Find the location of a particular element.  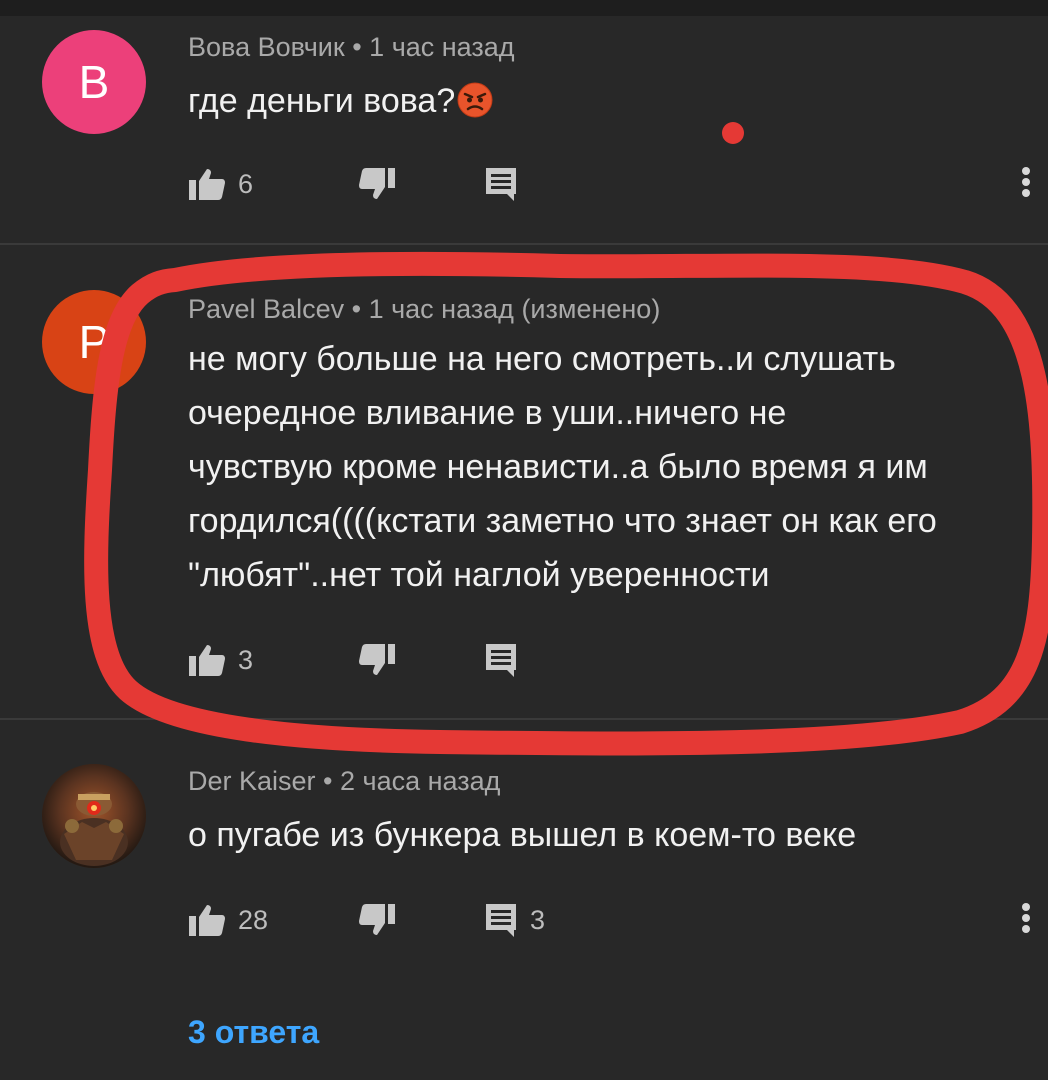

comment-meta: Der Kaiser • 2 часа назад is located at coordinates (344, 781).